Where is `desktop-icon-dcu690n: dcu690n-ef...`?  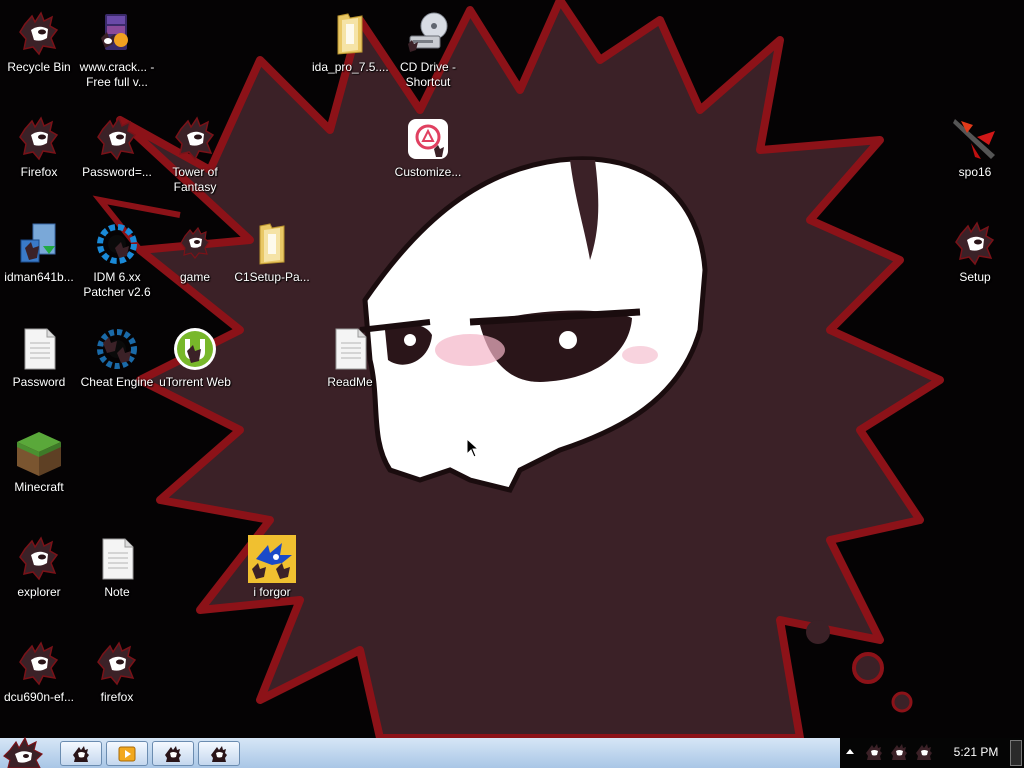
desktop-icon-dcu690n: dcu690n-ef... is located at coordinates (39, 672).